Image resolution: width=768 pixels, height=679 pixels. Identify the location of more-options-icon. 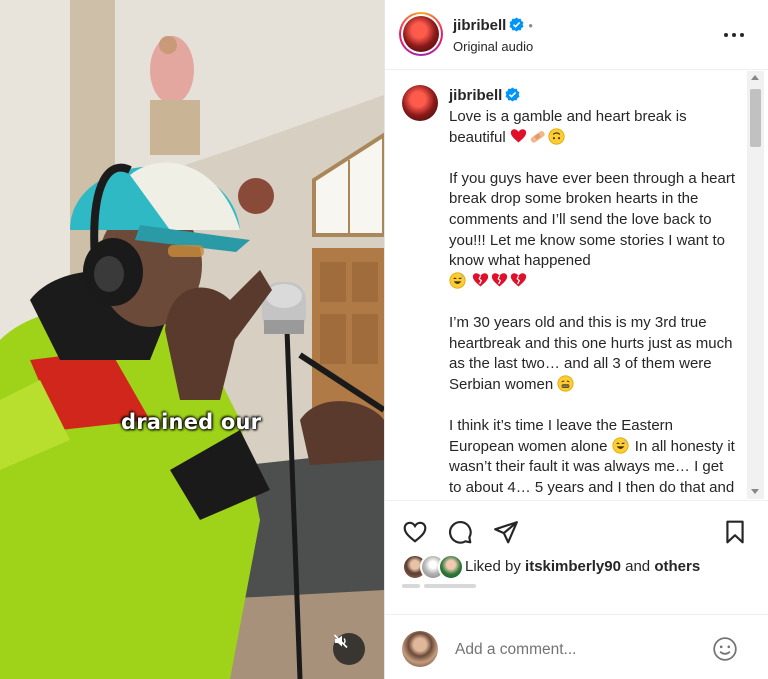
(734, 35).